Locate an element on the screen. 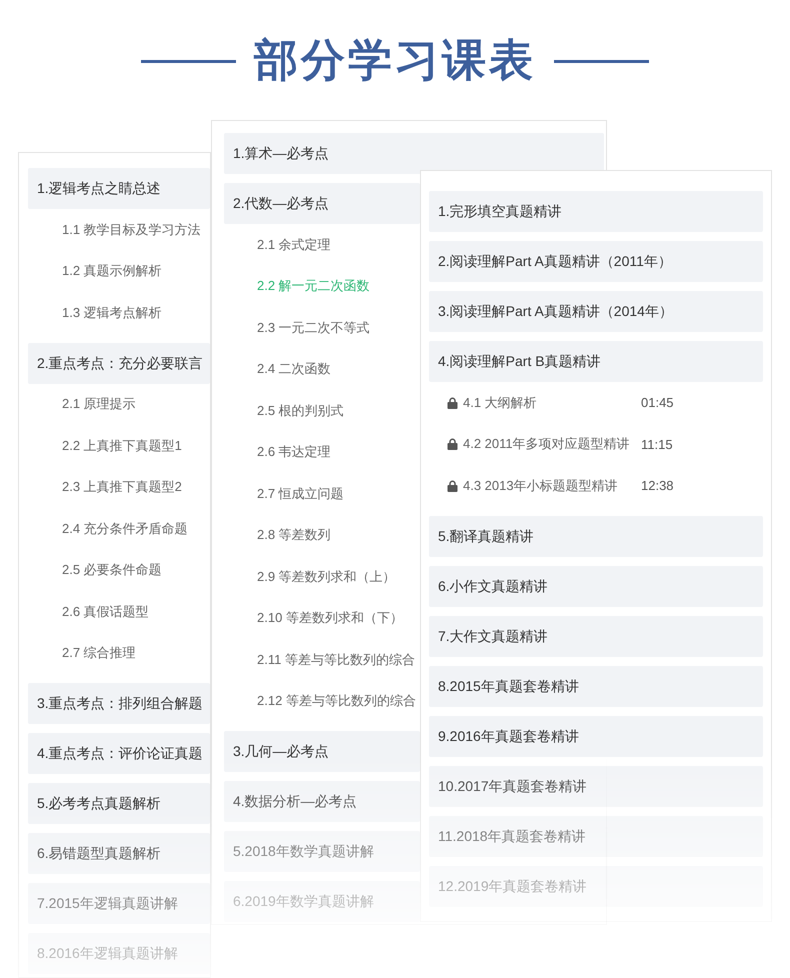 This screenshot has height=978, width=790. lesson-link: 2.4 充分条件矛盾命题 is located at coordinates (125, 529).